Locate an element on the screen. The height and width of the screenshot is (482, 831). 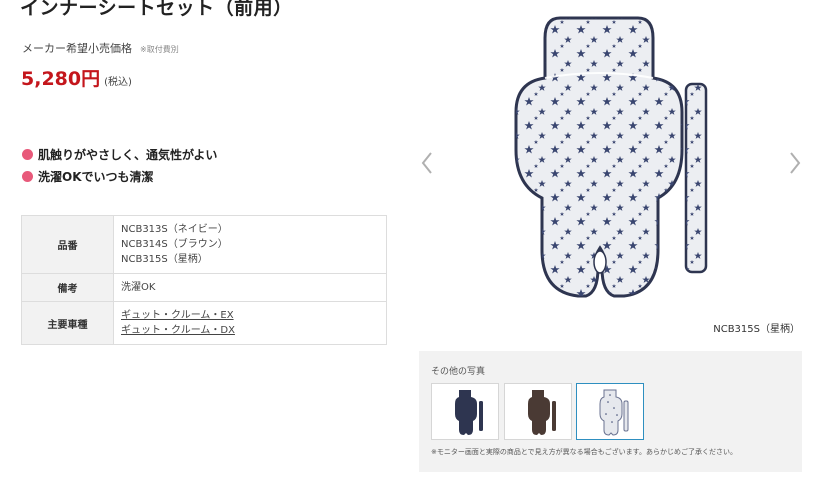
price-label-text: メーカー希望小売価格 is located at coordinates (77, 48).